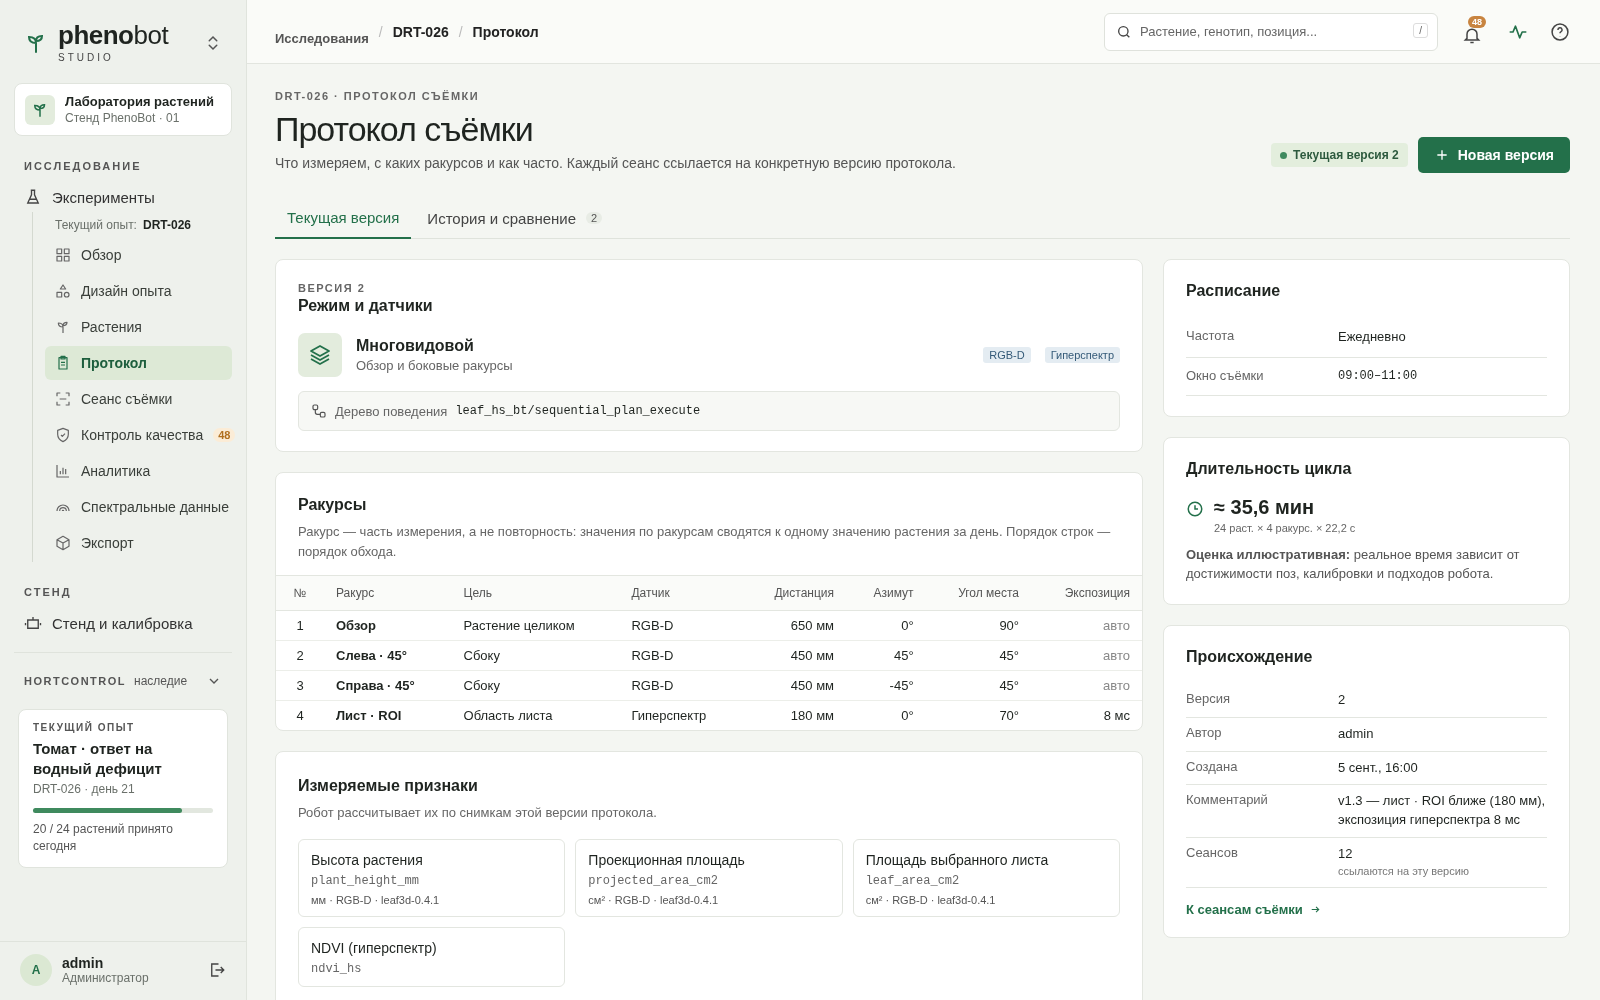 This screenshot has width=1600, height=1000. Describe the element at coordinates (1378, 767) in the screenshot. I see `field-value: 5 сент., 16:00` at that location.